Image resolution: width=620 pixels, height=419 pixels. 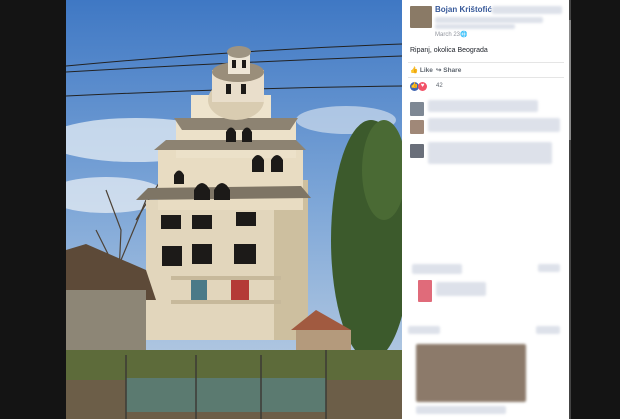 I want to click on love-reaction-icon: ♥, so click(x=422, y=86).